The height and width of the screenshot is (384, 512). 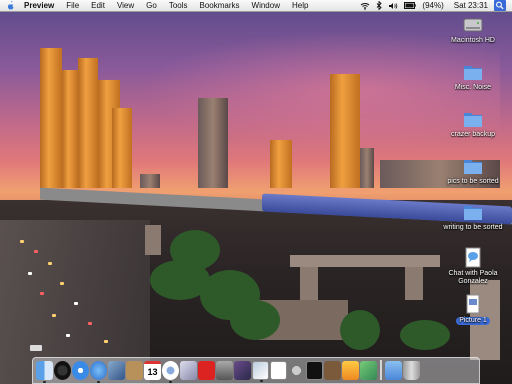 What do you see at coordinates (473, 87) in the screenshot?
I see `desktop-icon-label: Misc. Noise` at bounding box center [473, 87].